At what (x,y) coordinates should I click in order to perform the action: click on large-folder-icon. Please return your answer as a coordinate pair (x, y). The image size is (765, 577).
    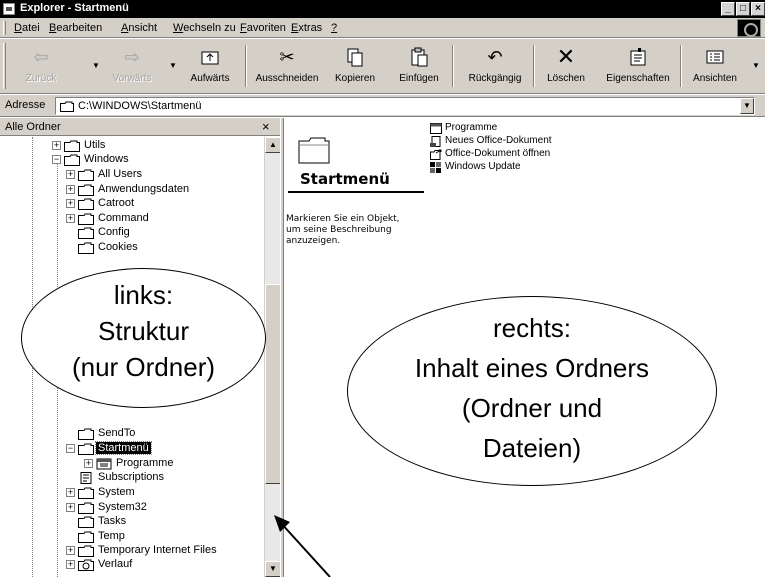
    Looking at the image, I should click on (314, 150).